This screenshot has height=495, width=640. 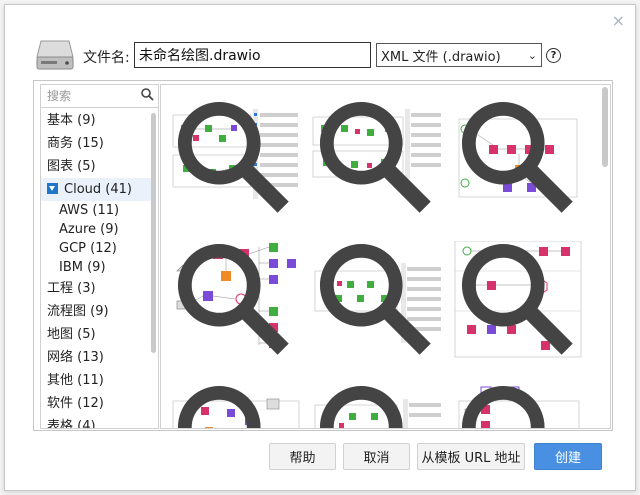 I want to click on category-flowchart: 流程图 (9), so click(x=96, y=311).